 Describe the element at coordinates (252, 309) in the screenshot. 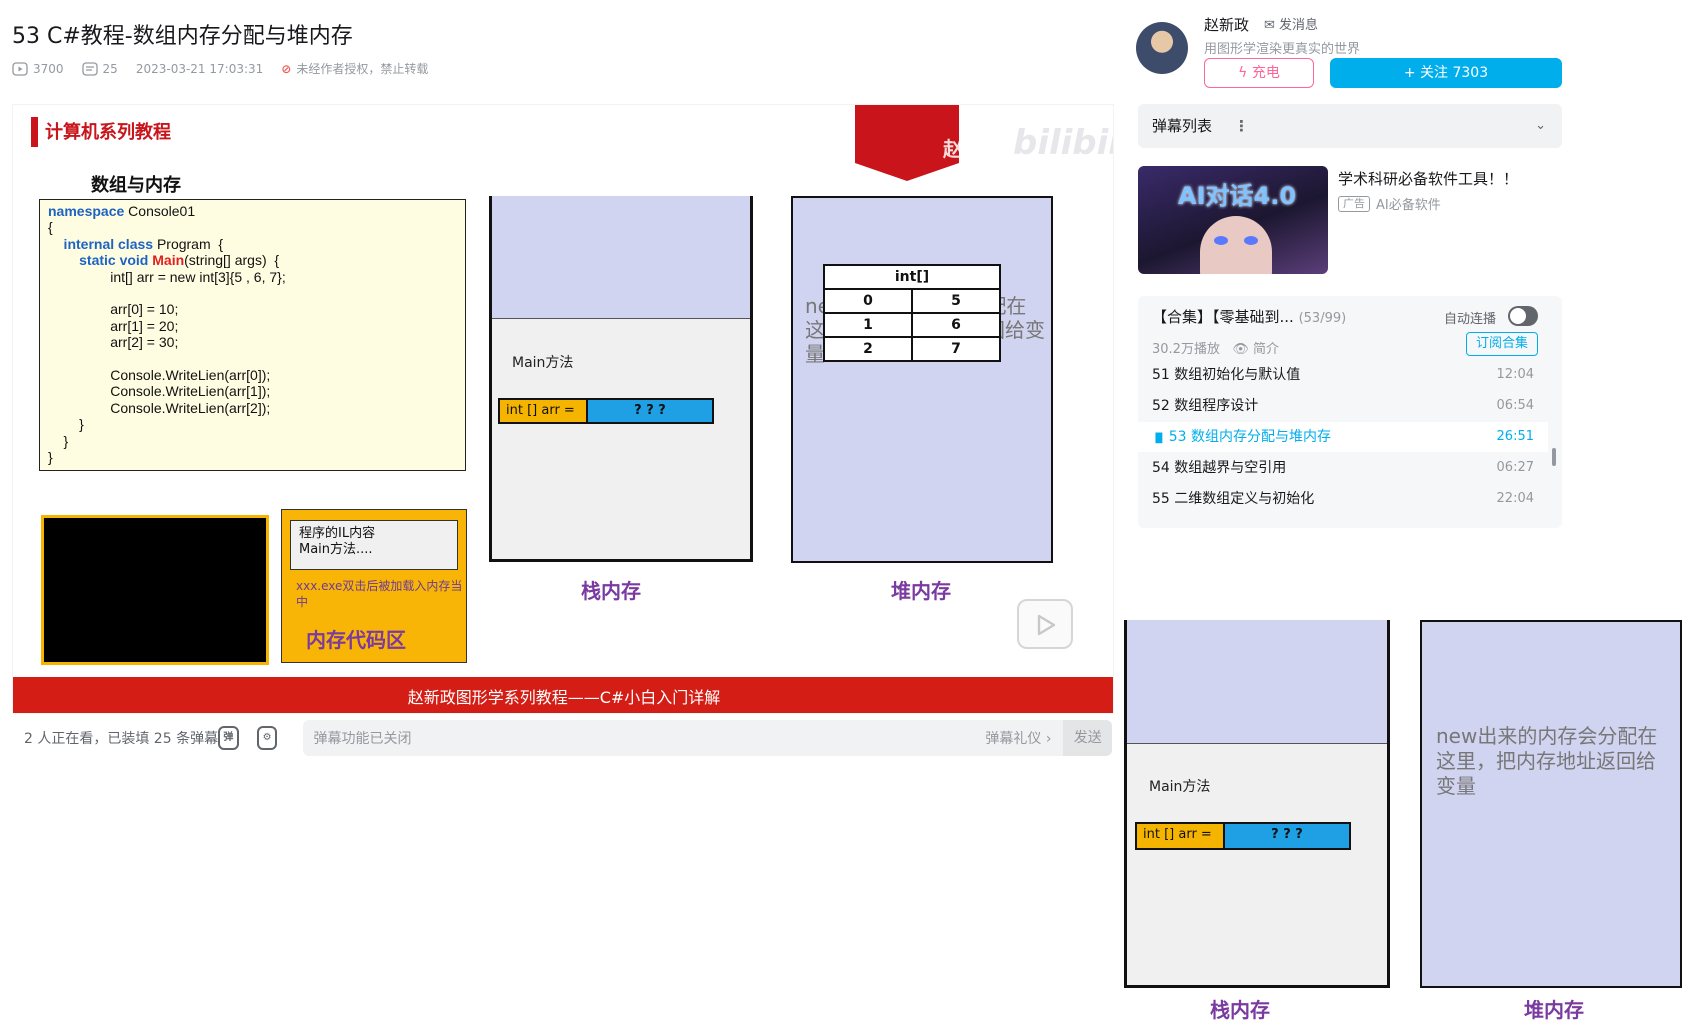

I see `code-line: arr[0] = 10;` at that location.